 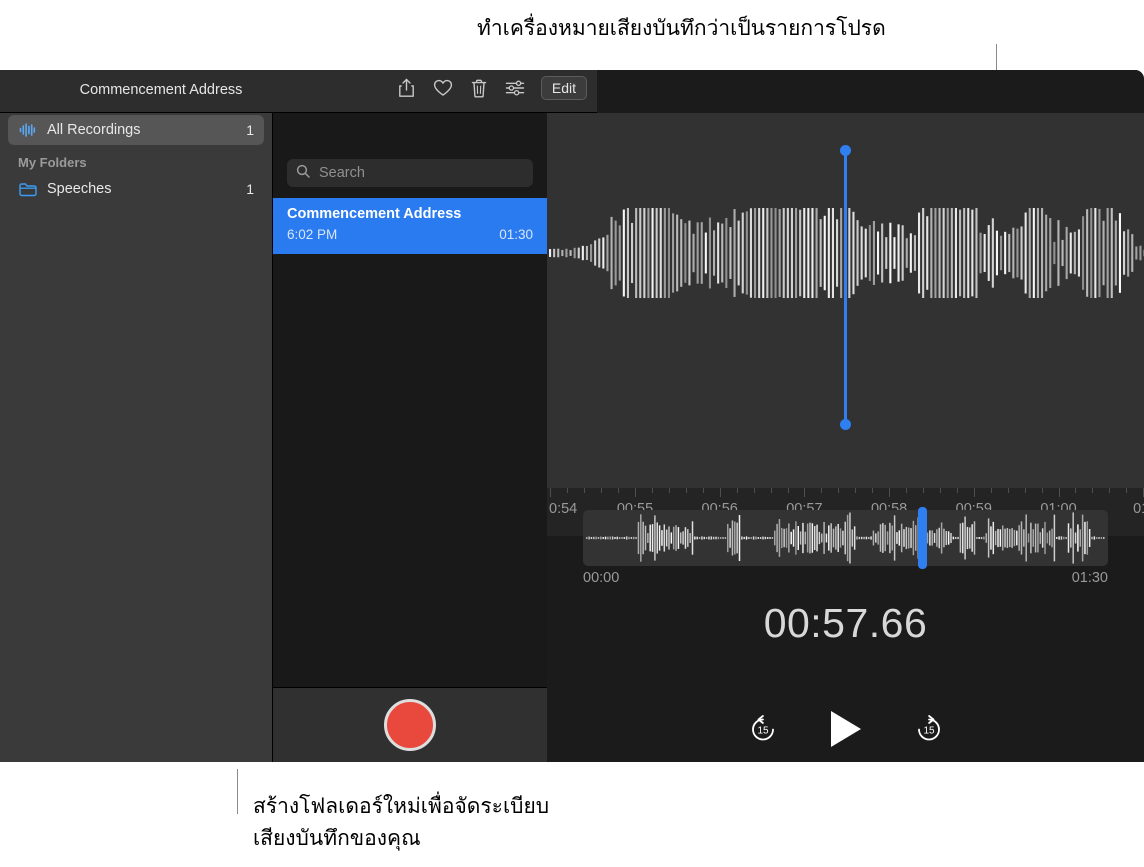 I want to click on sidebar-list: All Recordings 1 My Folders Speeches 1, so click(x=136, y=159).